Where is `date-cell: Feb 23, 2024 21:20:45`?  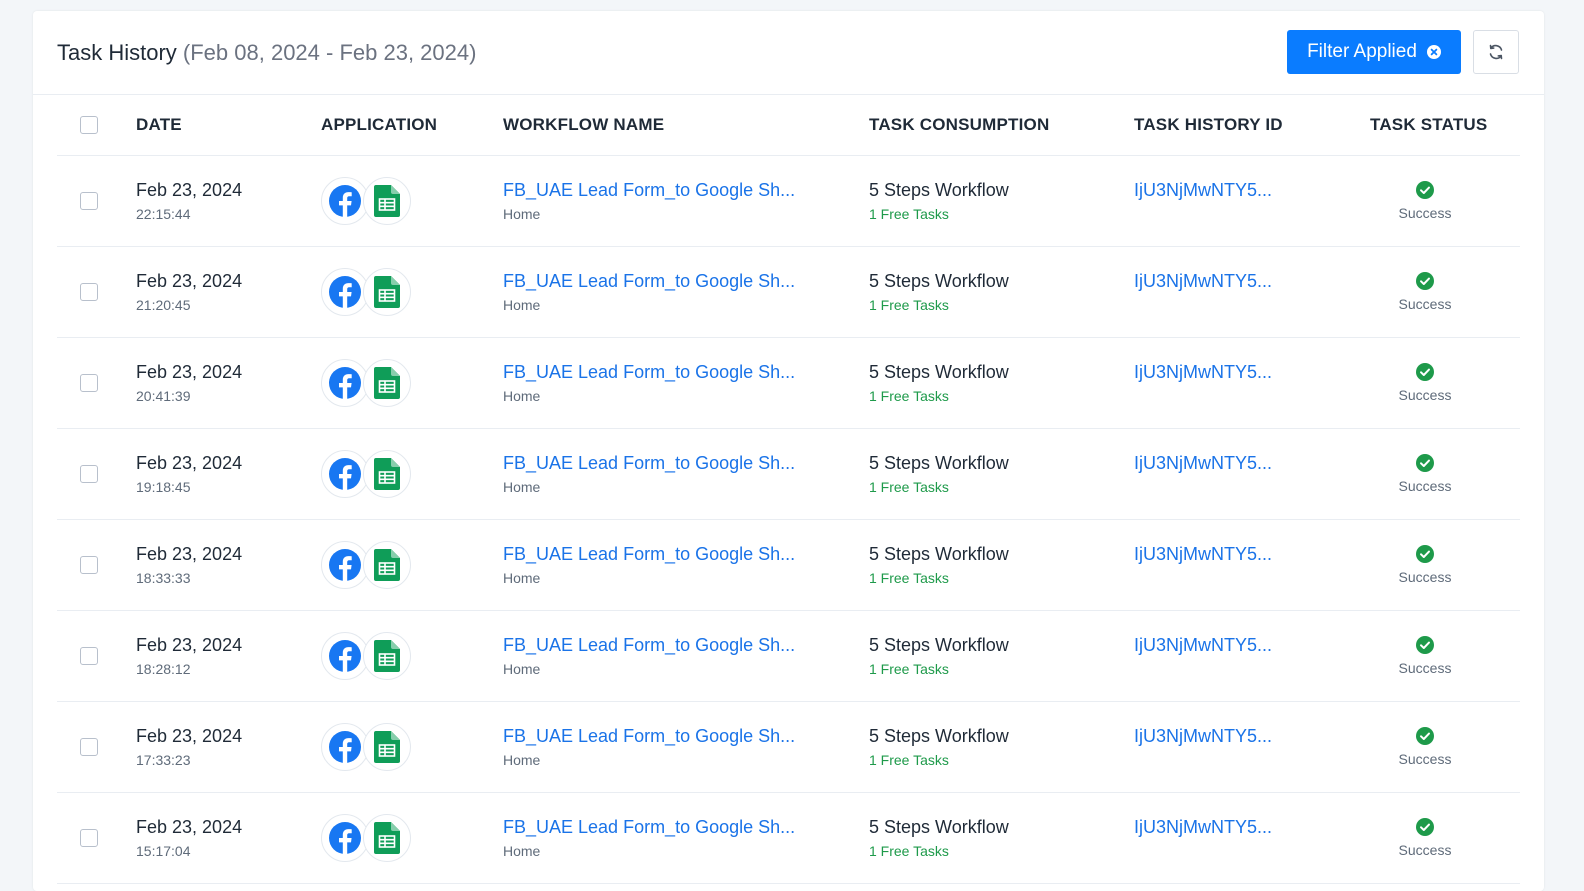 date-cell: Feb 23, 2024 21:20:45 is located at coordinates (228, 292).